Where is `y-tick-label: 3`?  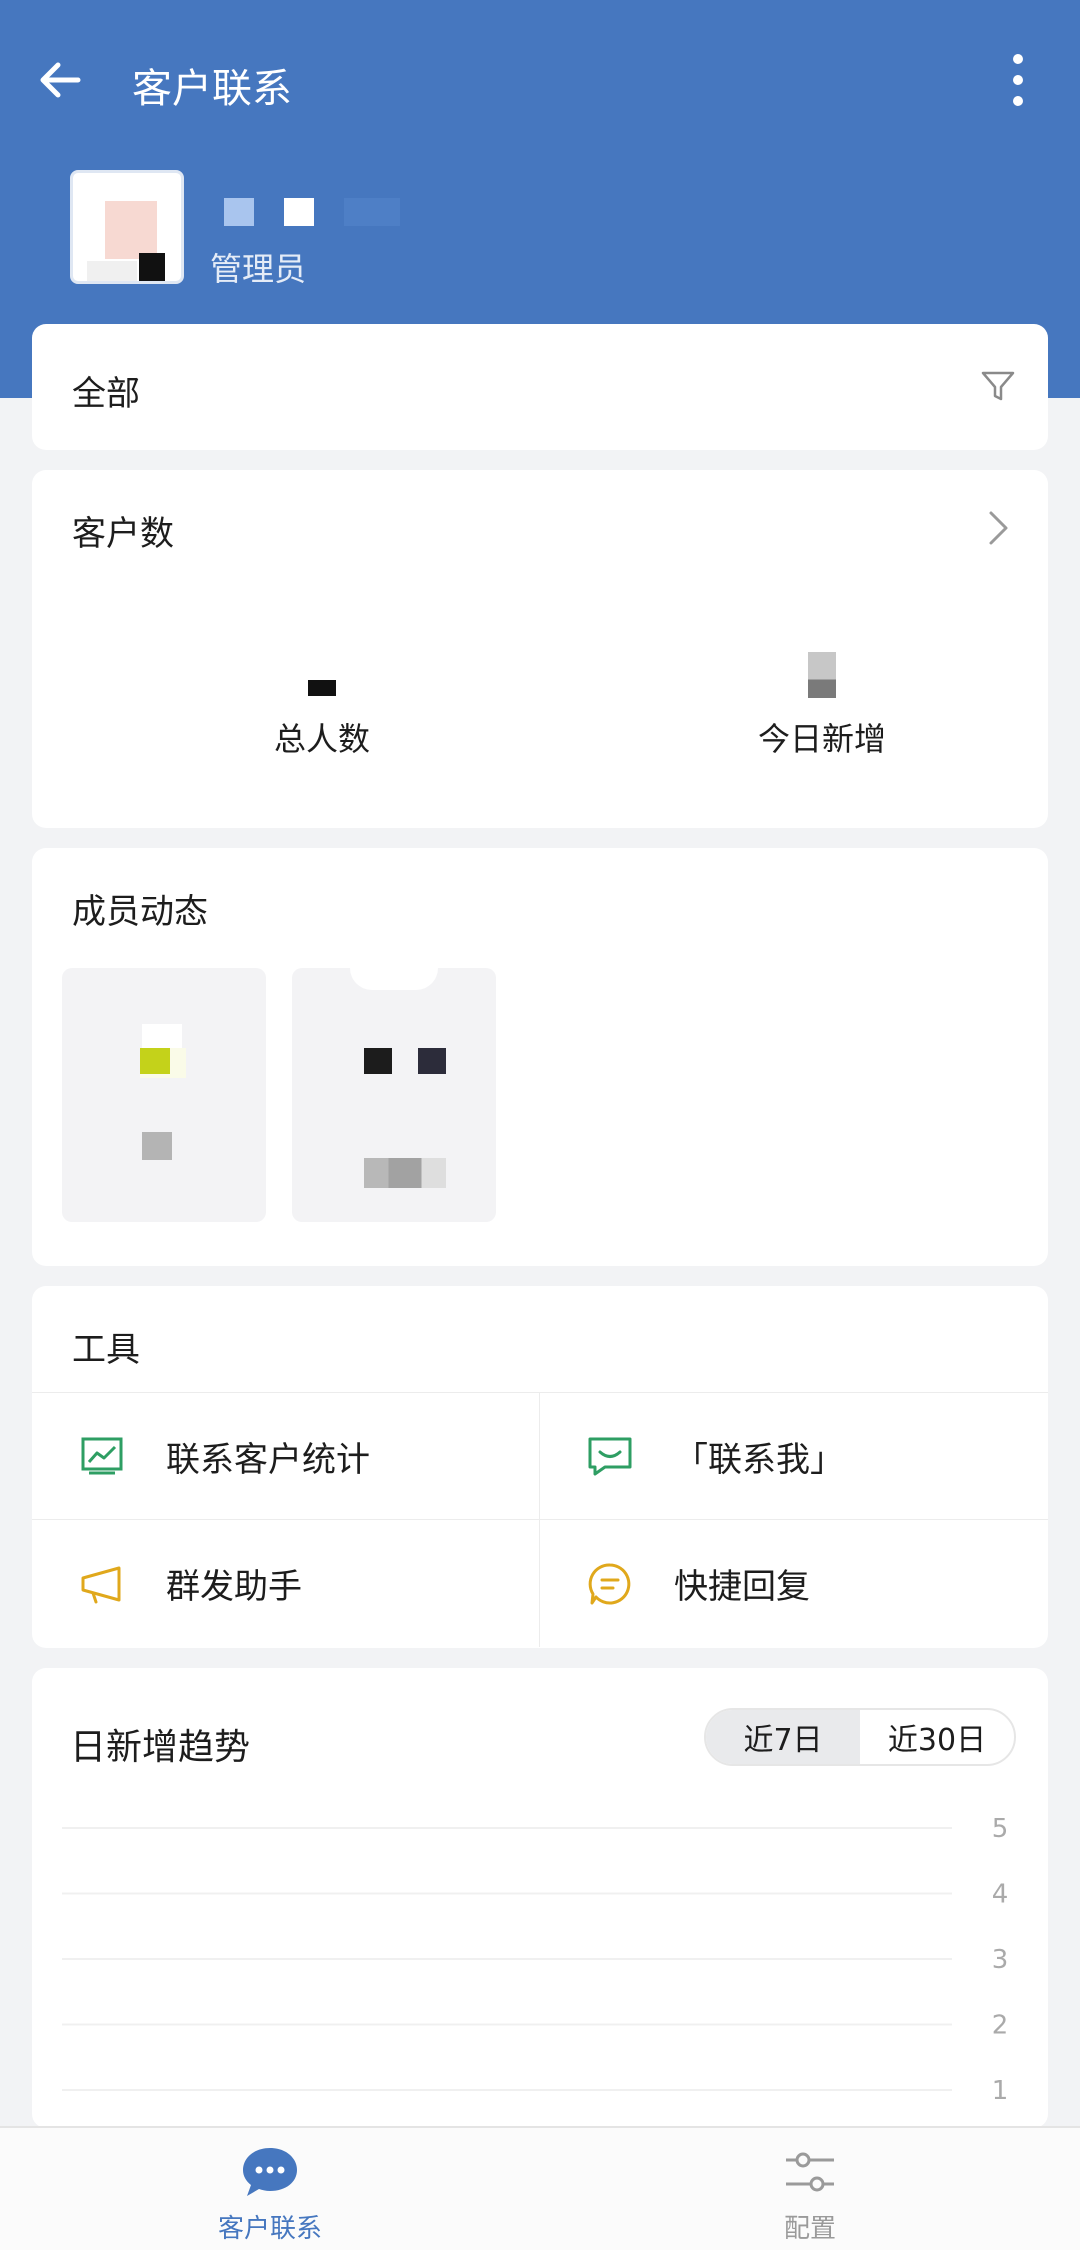
y-tick-label: 3 is located at coordinates (1000, 1960).